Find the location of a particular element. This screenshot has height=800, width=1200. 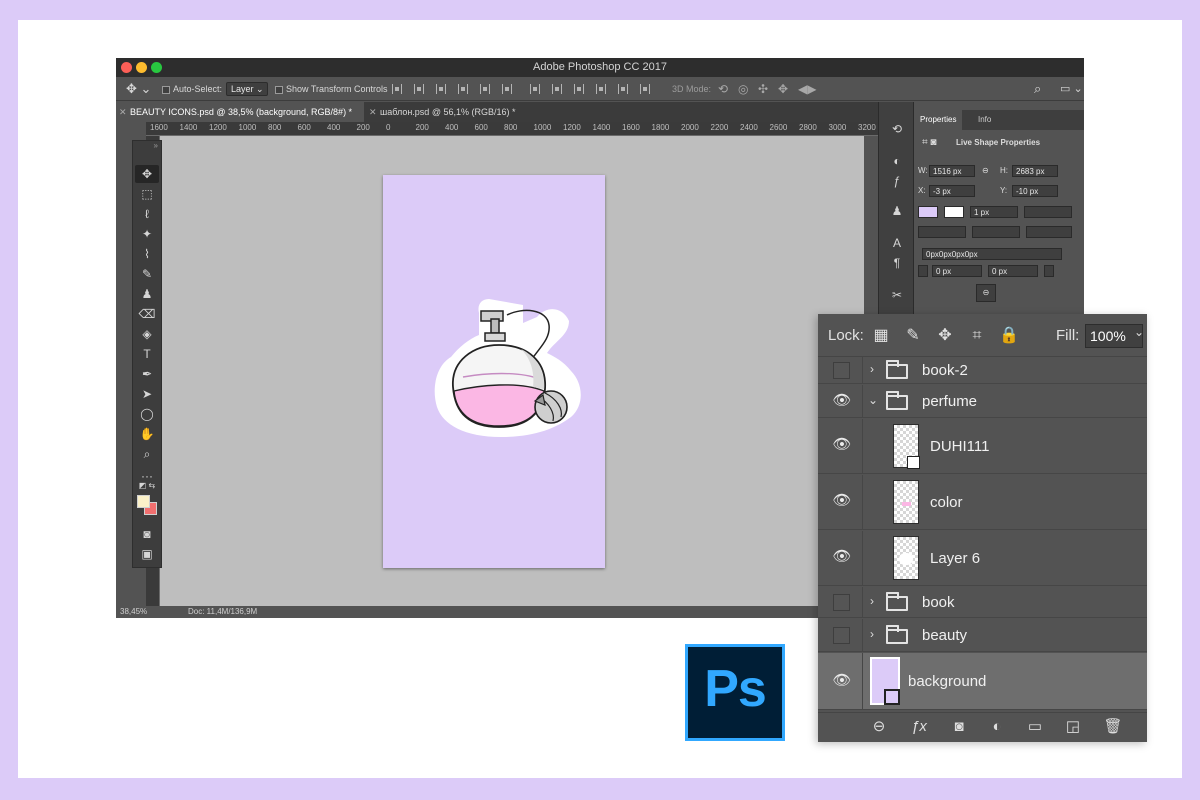

zoom-tool-icon: ⌕ is located at coordinates (147, 454).